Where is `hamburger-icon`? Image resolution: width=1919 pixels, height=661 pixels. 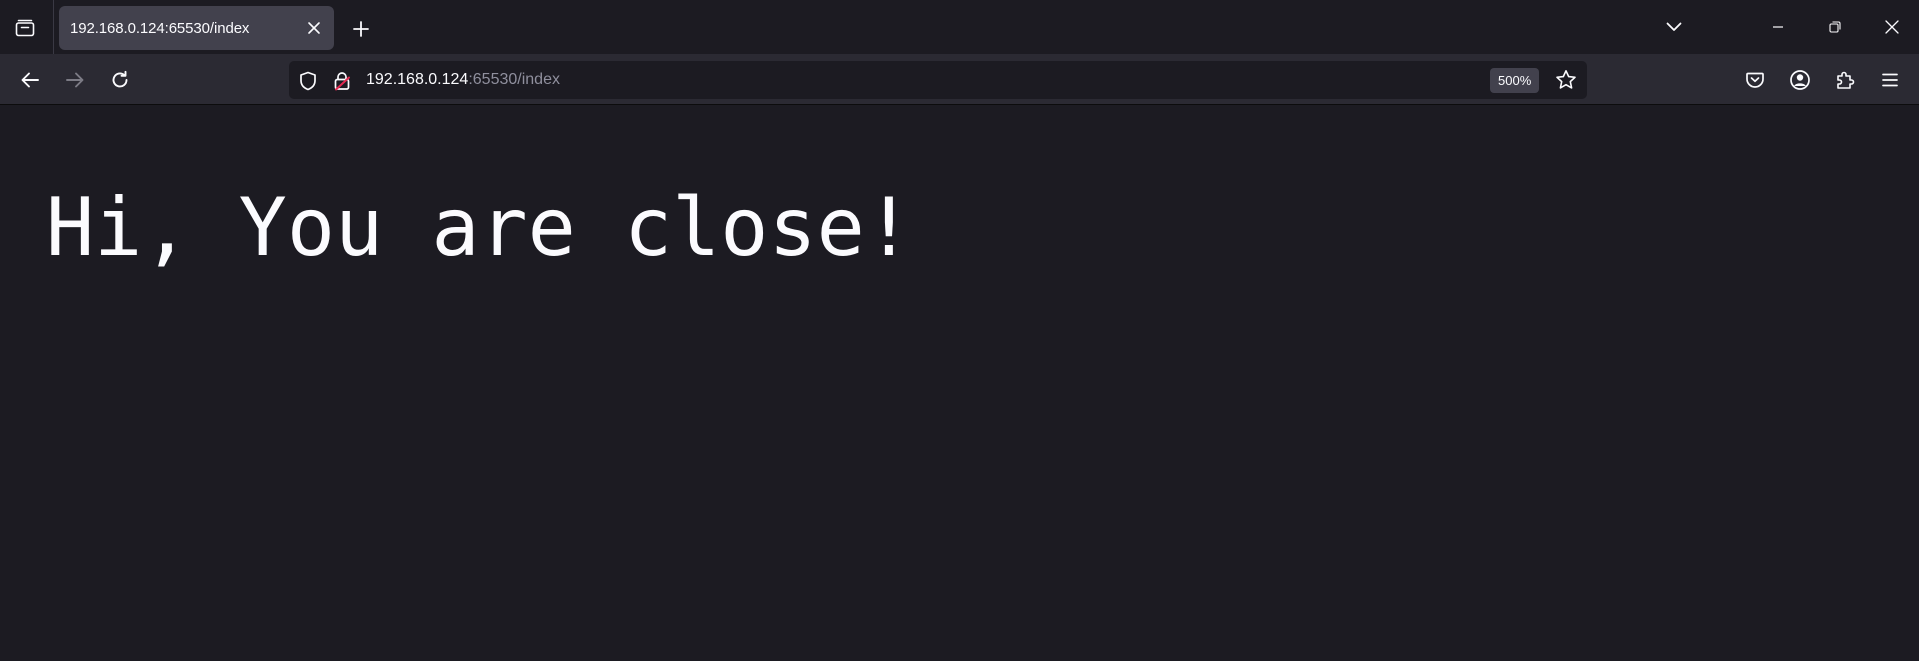 hamburger-icon is located at coordinates (1890, 80).